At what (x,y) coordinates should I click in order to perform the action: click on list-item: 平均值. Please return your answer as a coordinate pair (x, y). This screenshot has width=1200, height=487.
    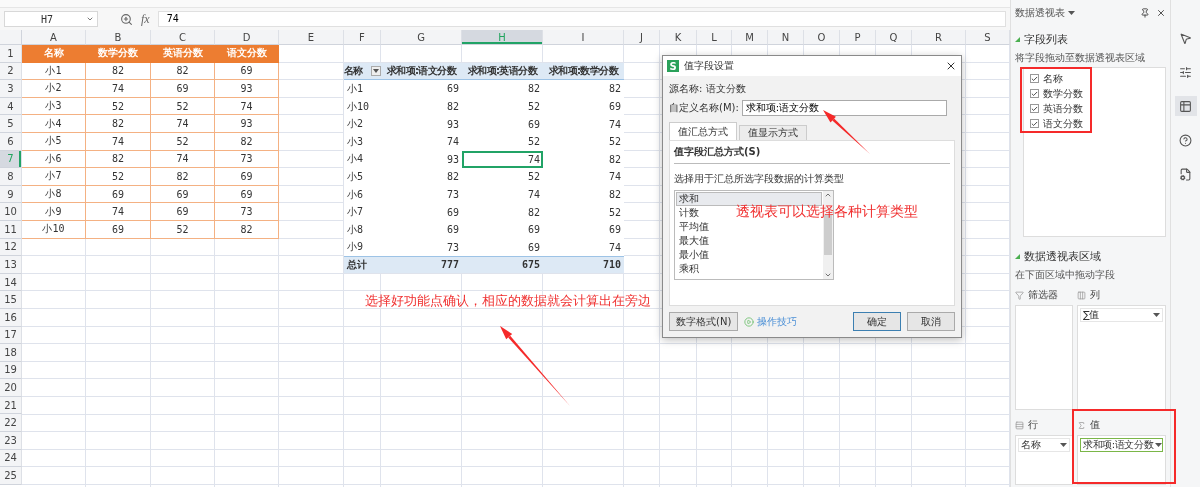
    Looking at the image, I should click on (694, 227).